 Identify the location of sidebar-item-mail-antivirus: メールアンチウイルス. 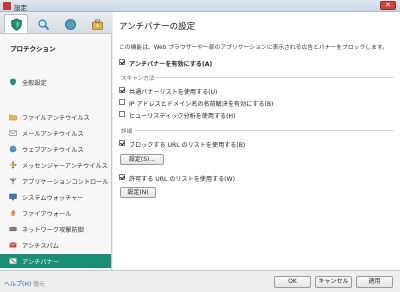
(55, 133).